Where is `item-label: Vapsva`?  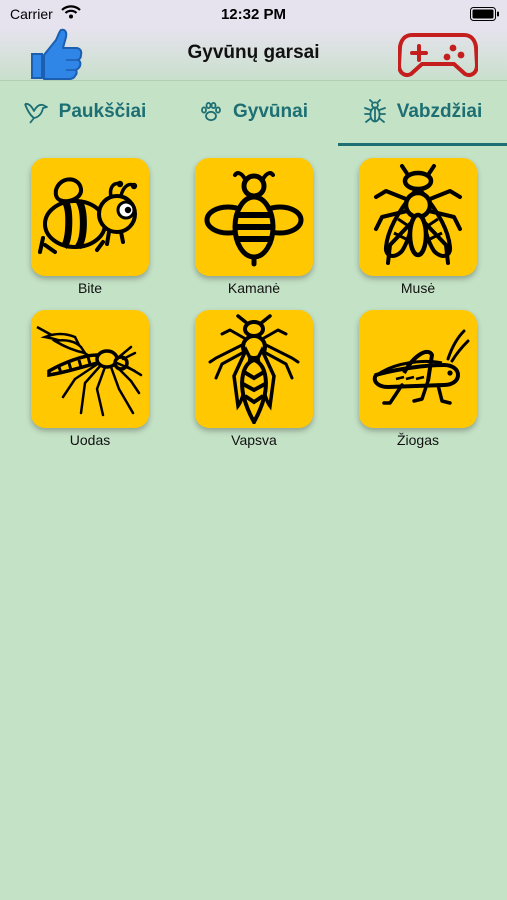
item-label: Vapsva is located at coordinates (254, 440).